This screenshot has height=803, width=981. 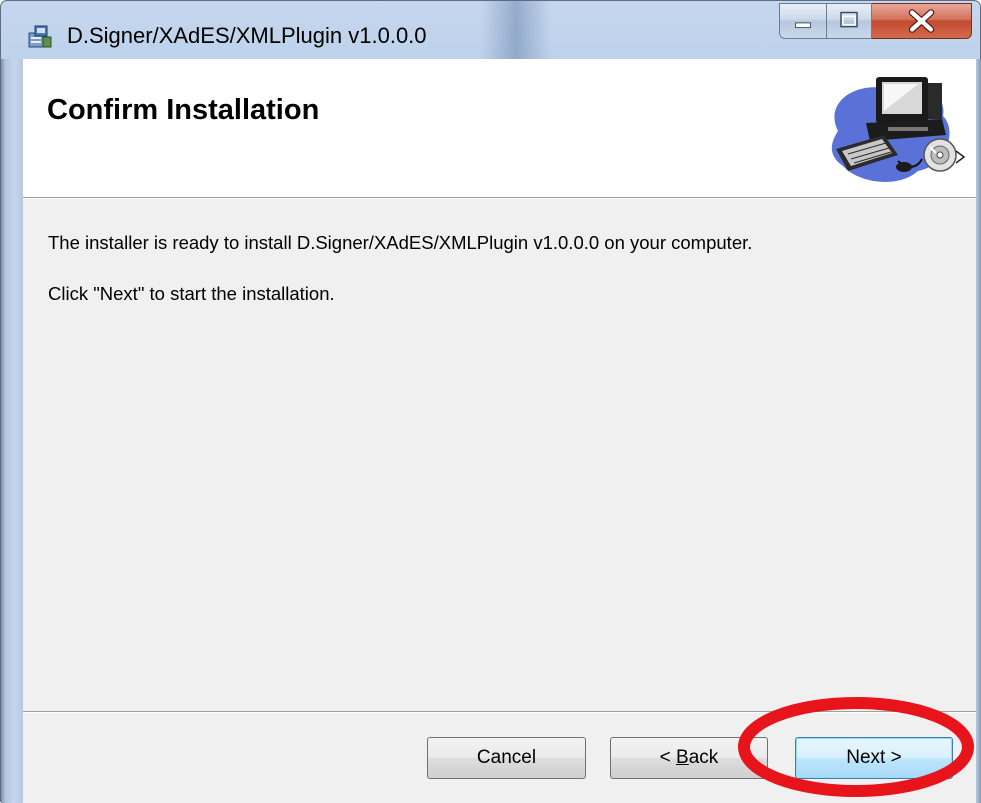 What do you see at coordinates (978, 431) in the screenshot?
I see `window-frame-right` at bounding box center [978, 431].